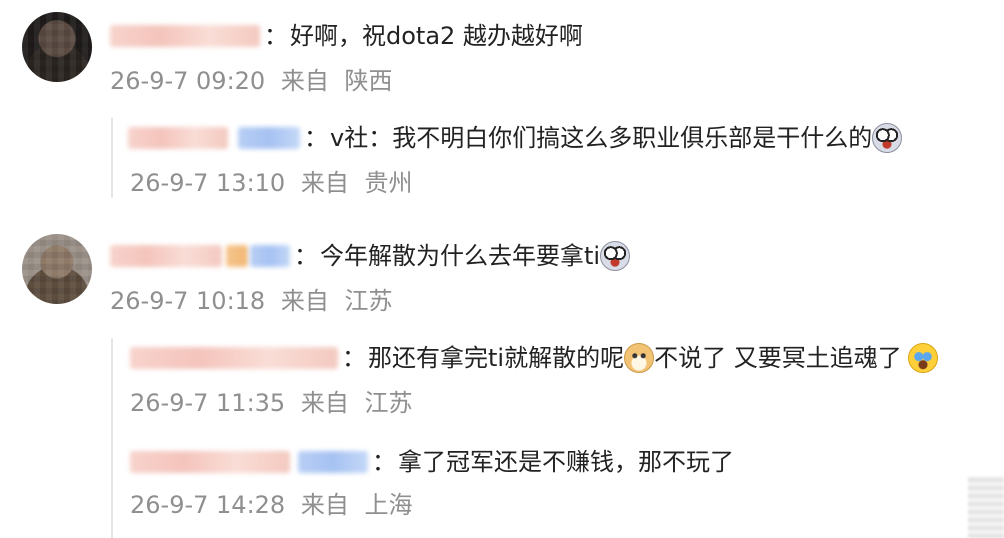 Image resolution: width=1004 pixels, height=538 pixels. Describe the element at coordinates (388, 403) in the screenshot. I see `reply-location: 江苏` at that location.